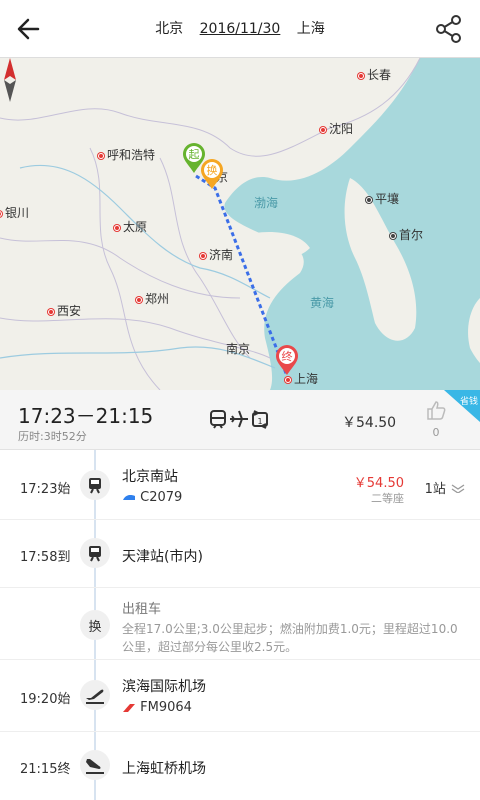 Image resolution: width=480 pixels, height=800 pixels. Describe the element at coordinates (469, 401) in the screenshot. I see `svg-text: 省钱` at that location.